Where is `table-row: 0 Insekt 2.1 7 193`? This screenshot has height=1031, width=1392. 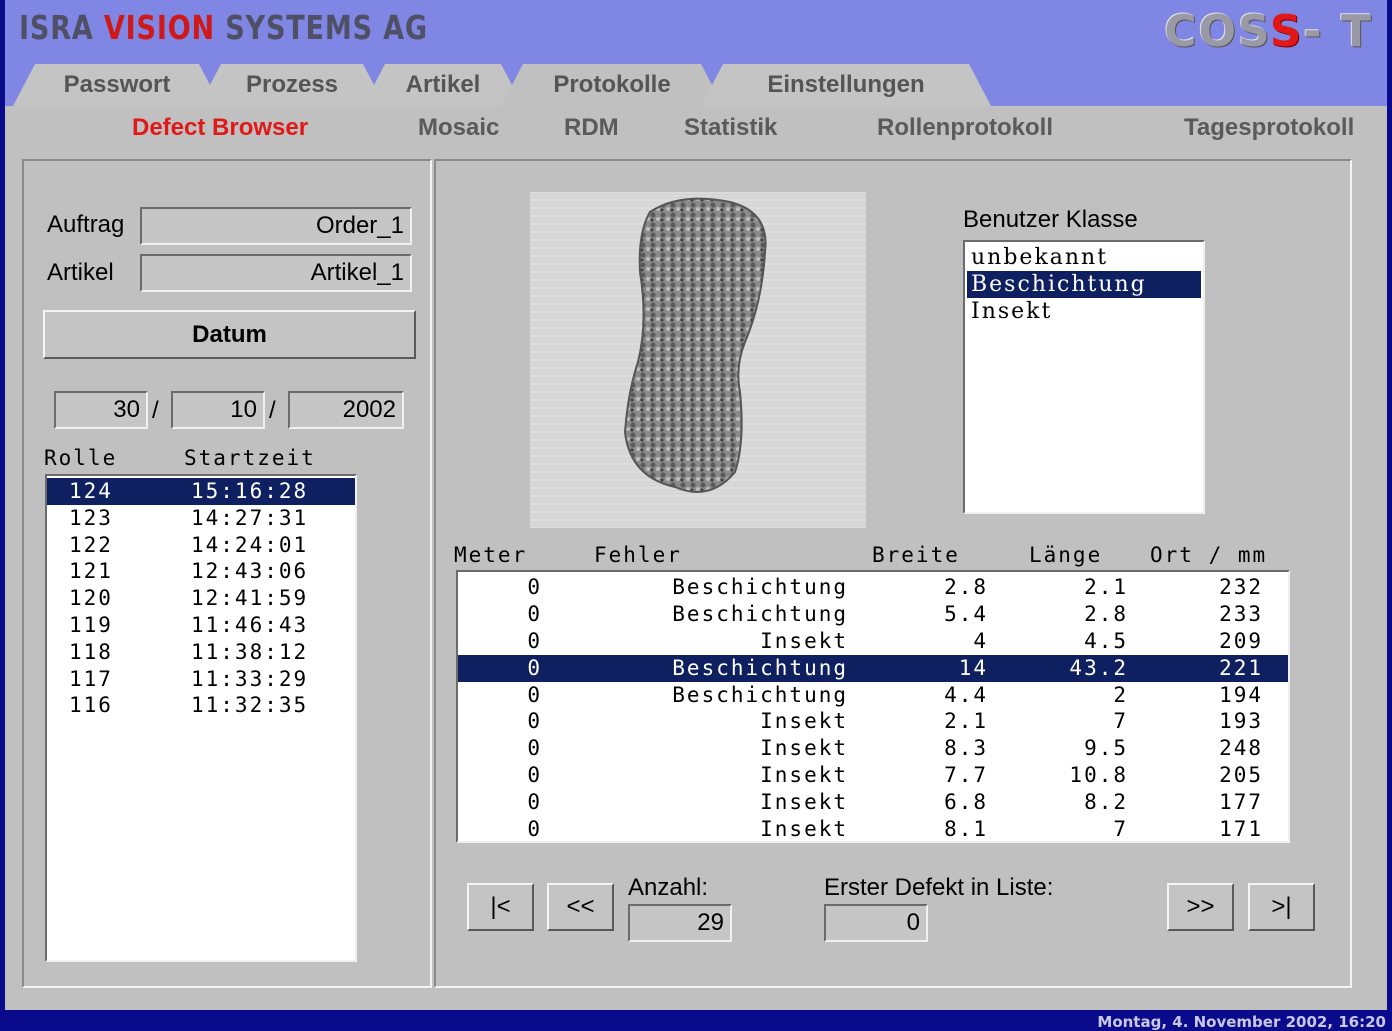 table-row: 0 Insekt 2.1 7 193 is located at coordinates (873, 721).